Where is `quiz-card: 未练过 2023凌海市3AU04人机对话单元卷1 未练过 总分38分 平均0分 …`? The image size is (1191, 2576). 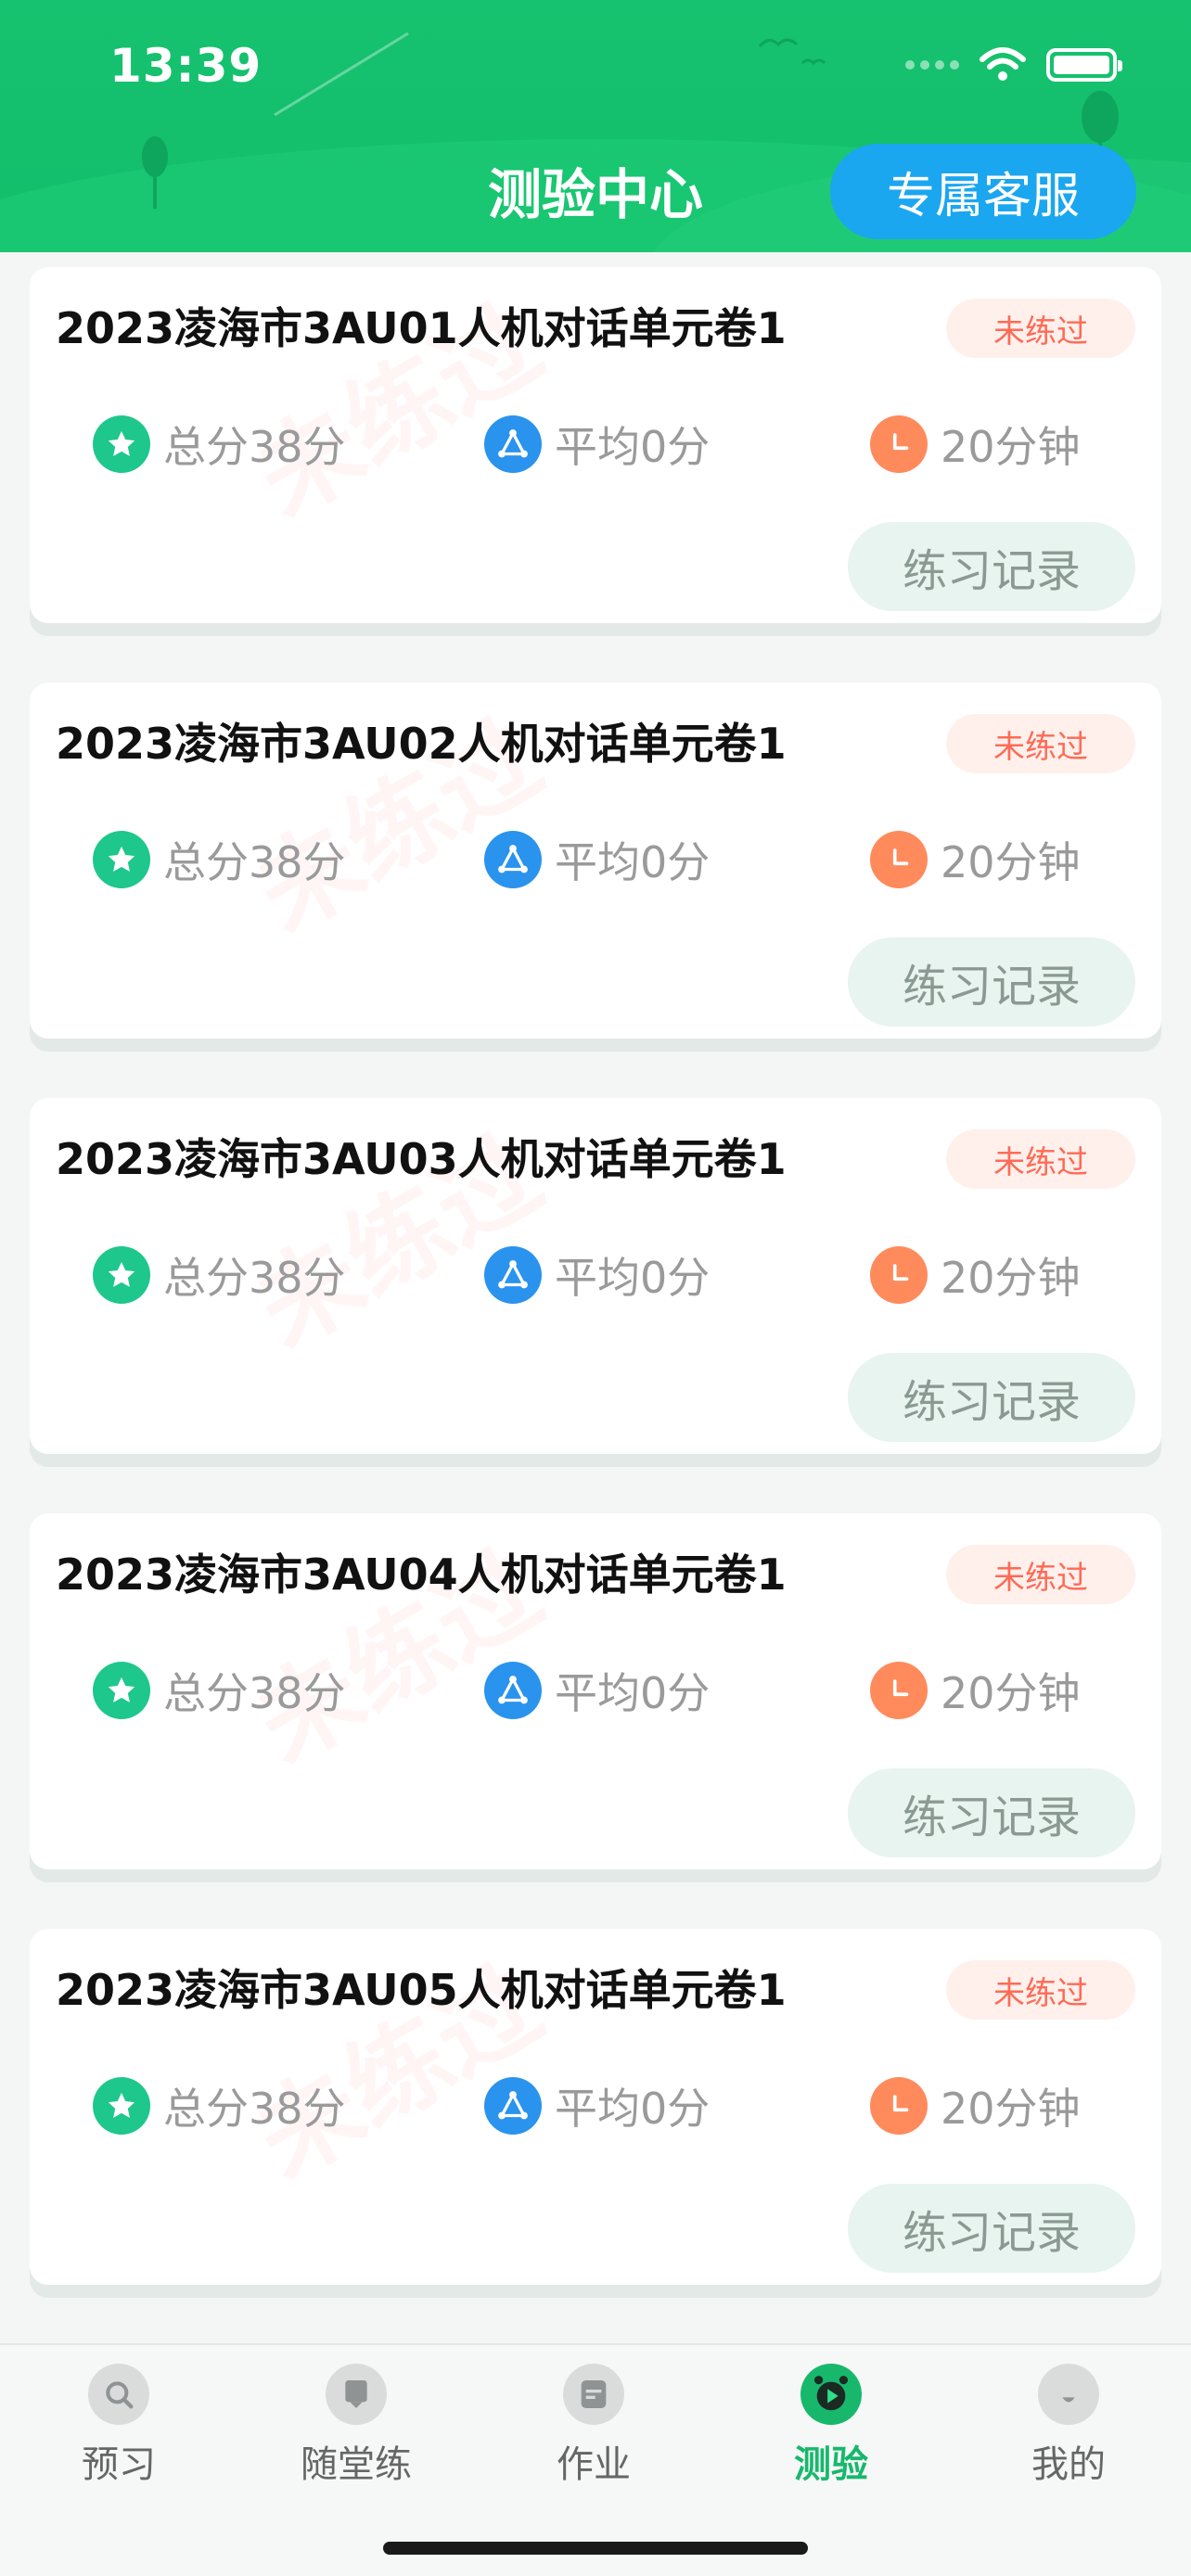 quiz-card: 未练过 2023凌海市3AU04人机对话单元卷1 未练过 总分38分 平均0分 … is located at coordinates (595, 1698).